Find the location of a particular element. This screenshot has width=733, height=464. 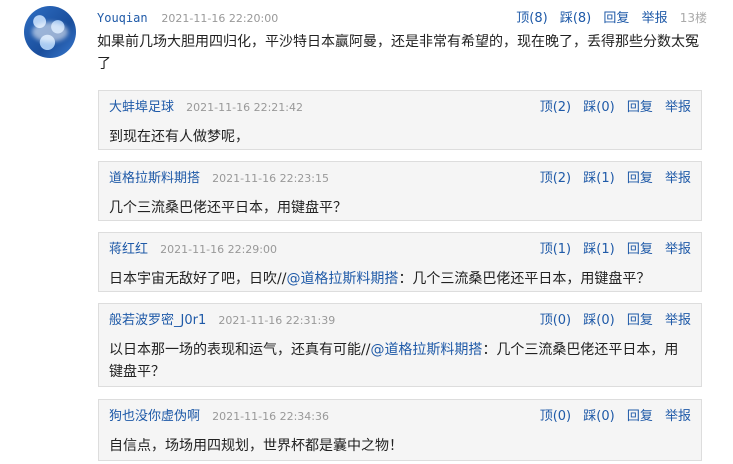

reply-text: 自信点，场场用四规划，世界杯都是囊中之物！ is located at coordinates (398, 446).